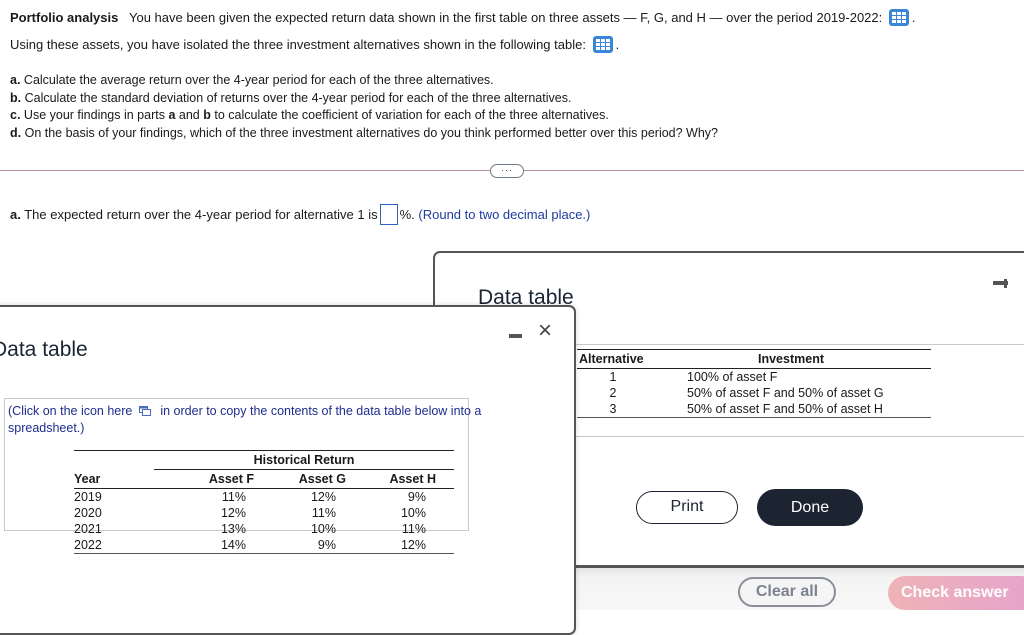  What do you see at coordinates (545, 331) in the screenshot?
I see `close-icon: ×` at bounding box center [545, 331].